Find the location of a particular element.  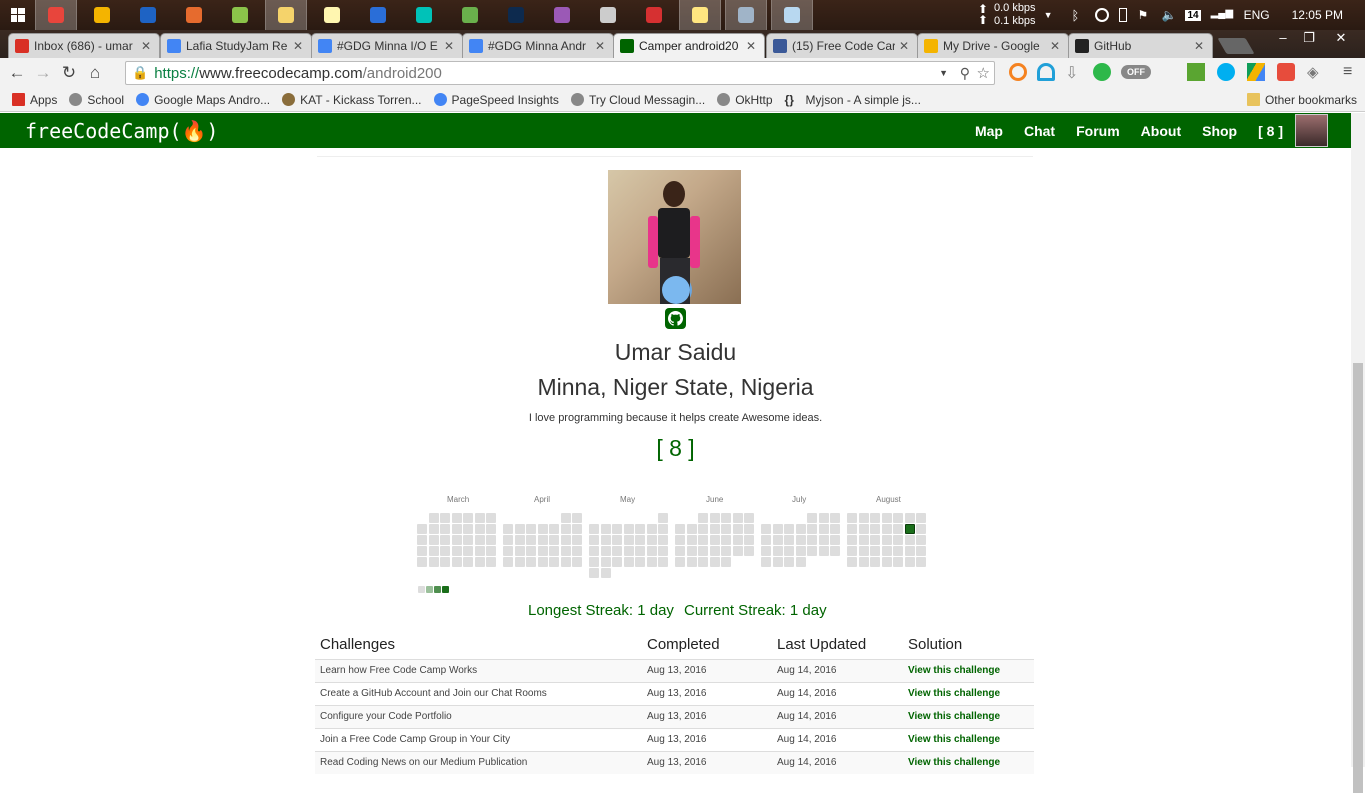

user-avatar is located at coordinates (1311, 130).